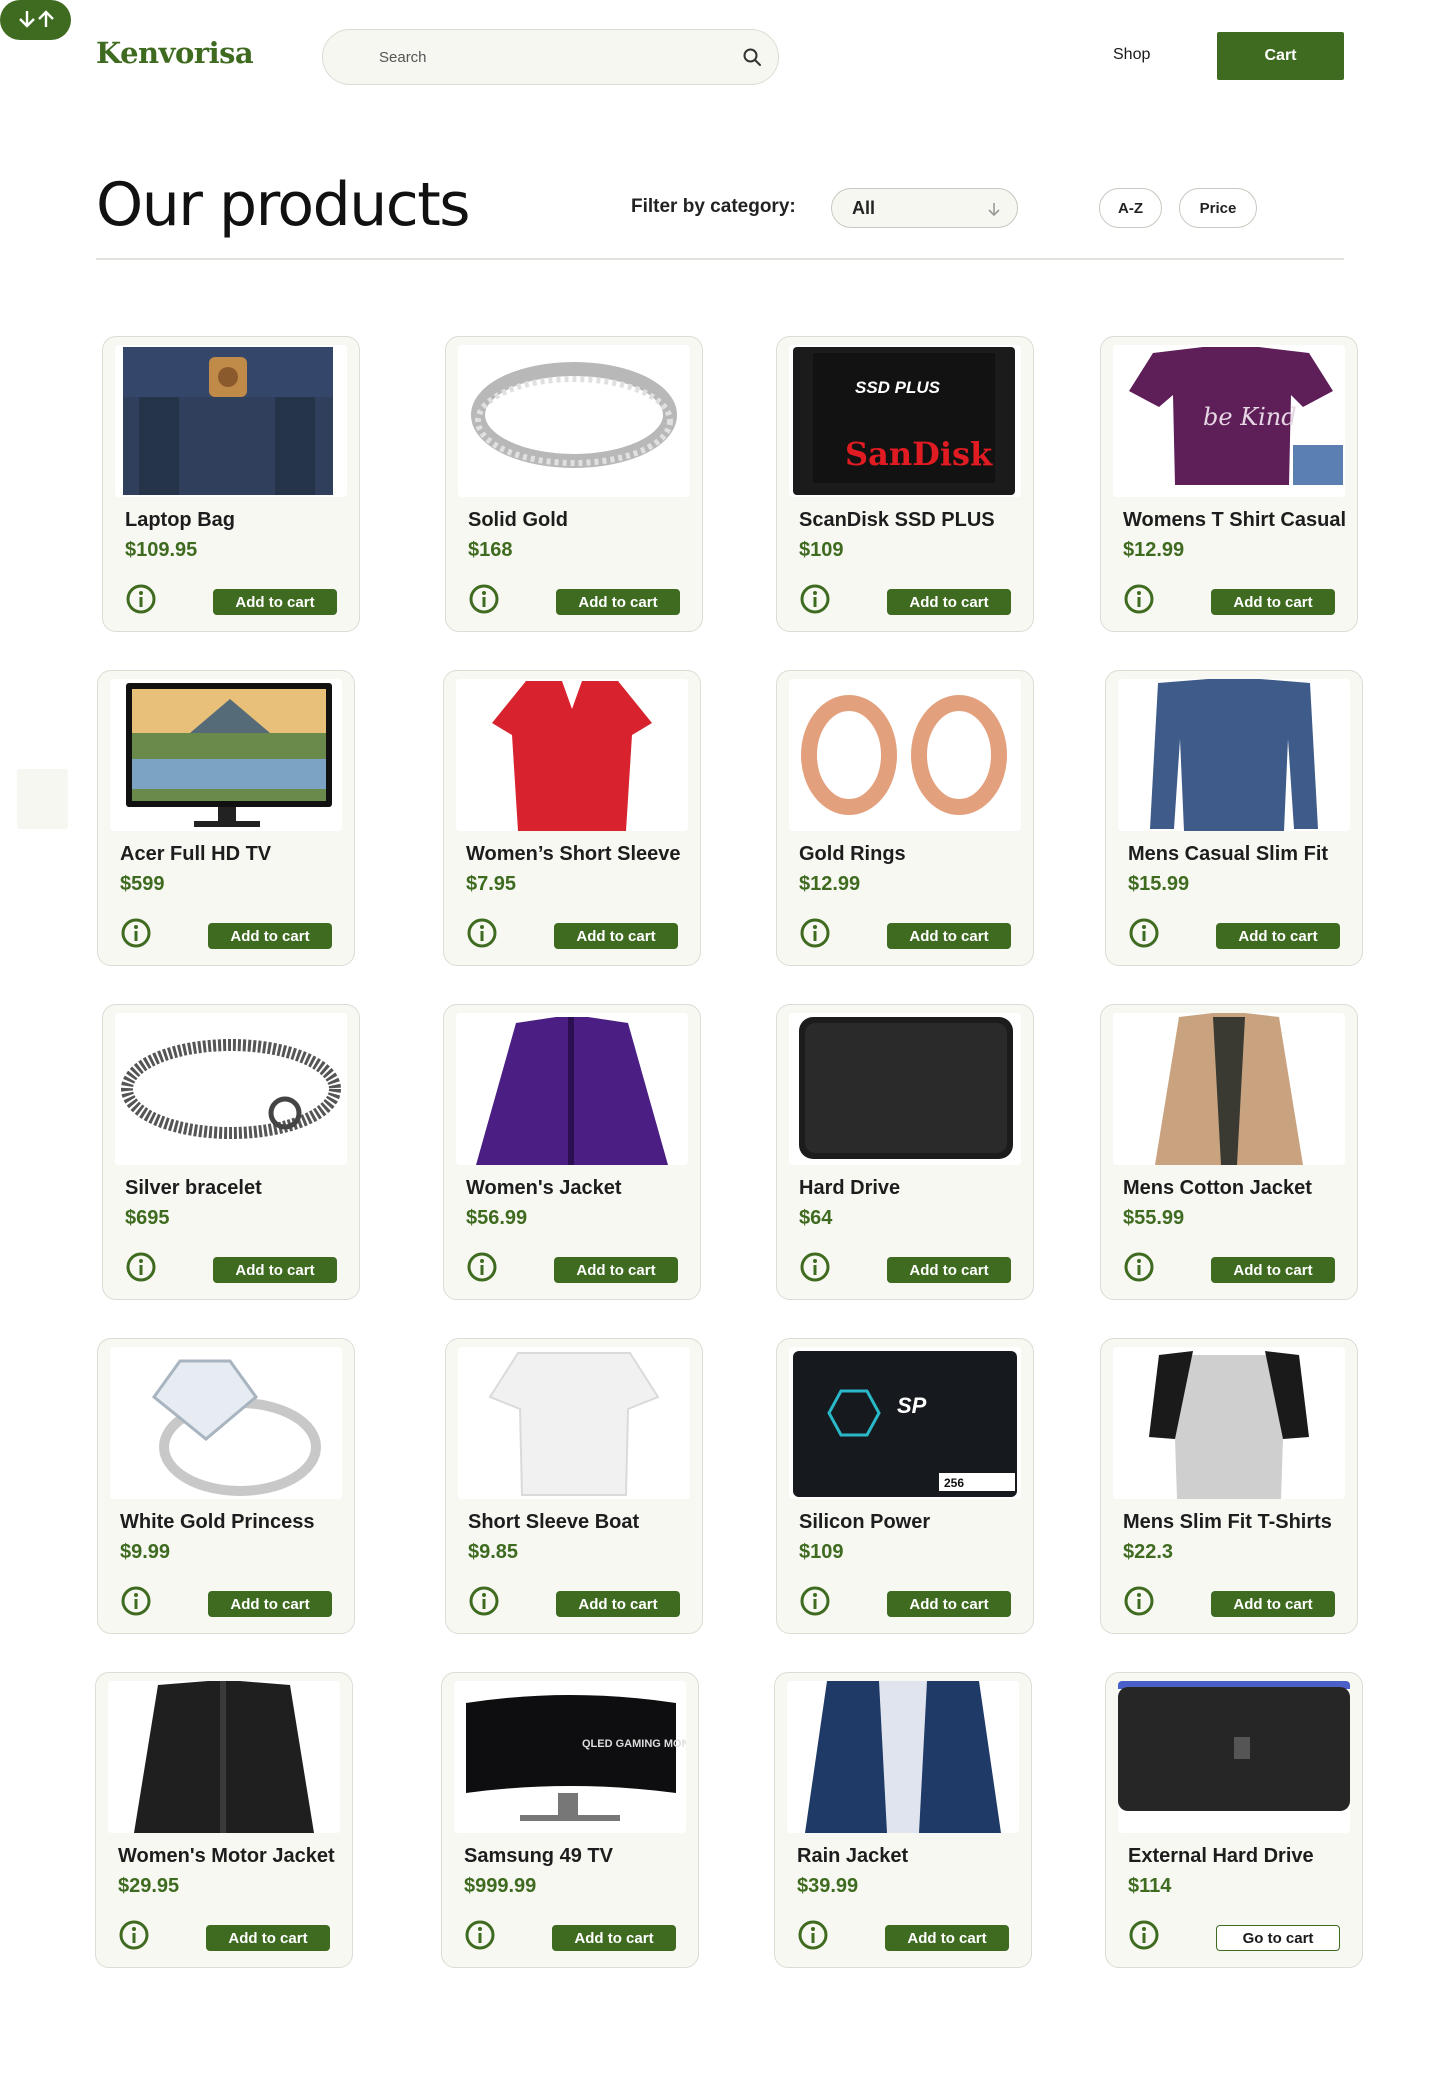  What do you see at coordinates (1280, 56) in the screenshot?
I see `cart-button: Cart` at bounding box center [1280, 56].